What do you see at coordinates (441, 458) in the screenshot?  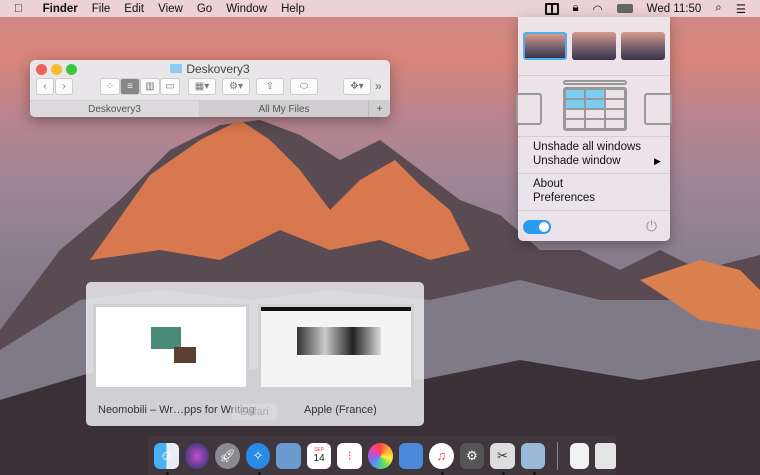 I see `dock-itunes-icon: ♫` at bounding box center [441, 458].